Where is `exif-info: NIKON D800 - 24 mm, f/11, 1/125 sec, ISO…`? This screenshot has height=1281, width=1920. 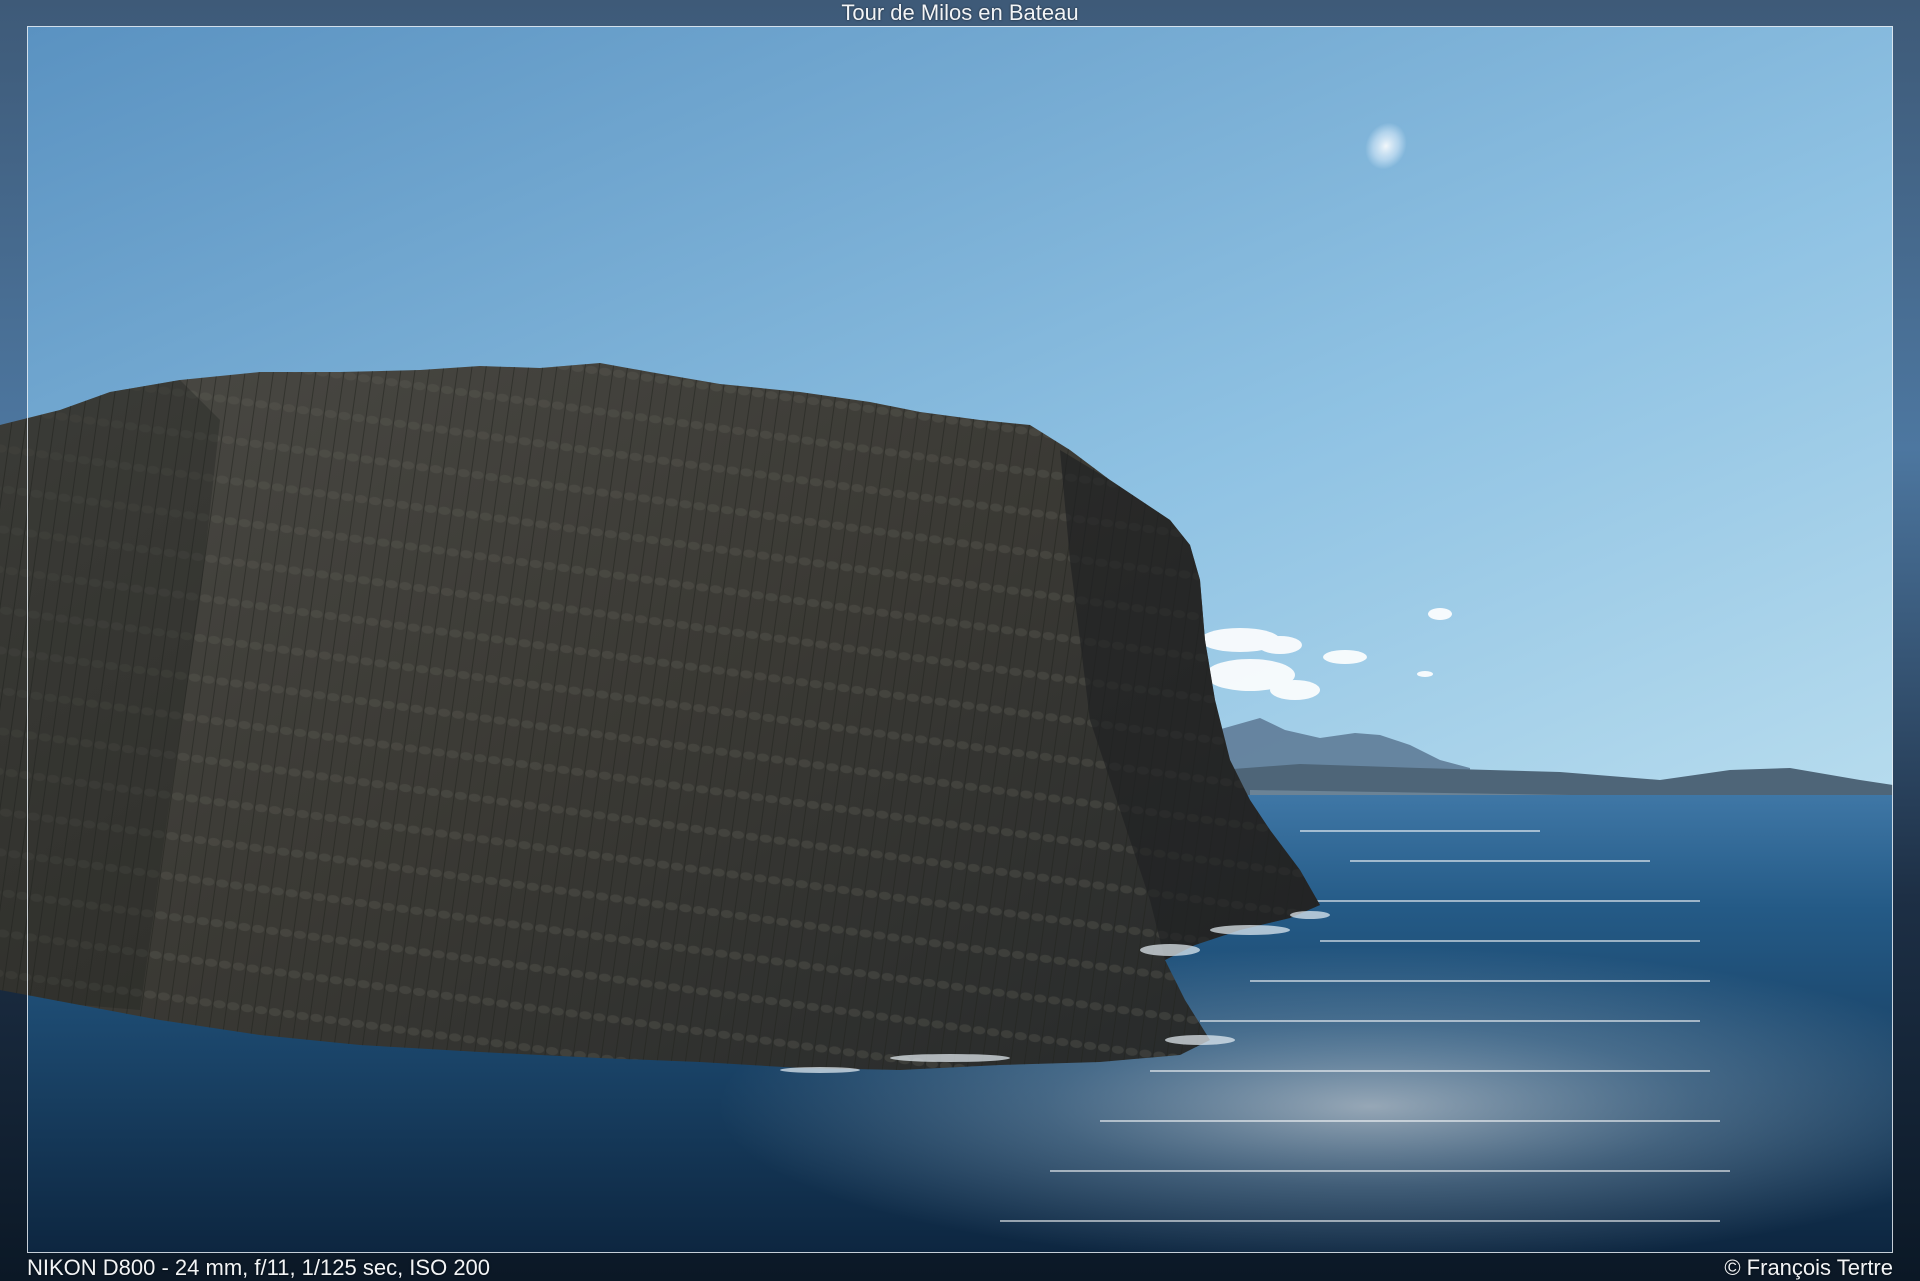 exif-info: NIKON D800 - 24 mm, f/11, 1/125 sec, ISO… is located at coordinates (259, 1267).